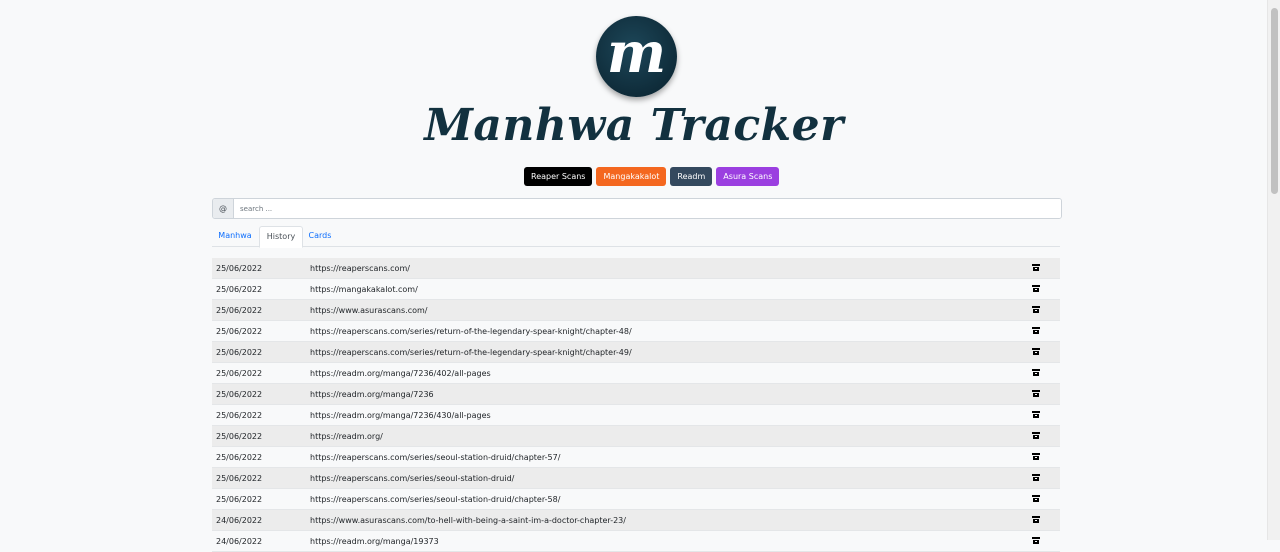  Describe the element at coordinates (634, 125) in the screenshot. I see `page-title: Manhwa Tracker` at that location.